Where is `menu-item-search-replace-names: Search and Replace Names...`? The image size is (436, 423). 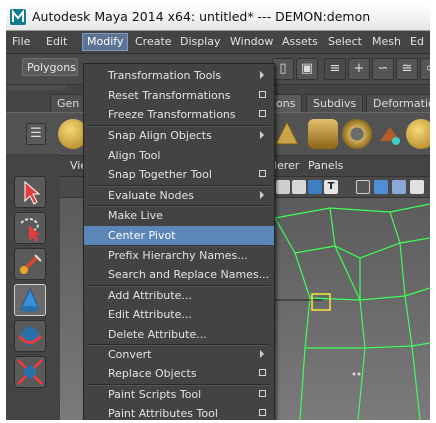
menu-item-search-replace-names: Search and Replace Names... is located at coordinates (179, 275).